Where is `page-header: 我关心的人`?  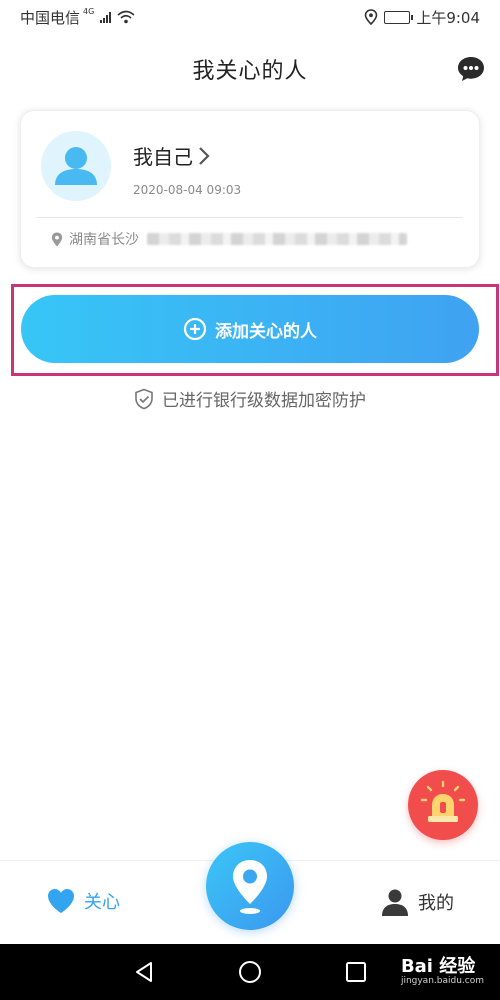 page-header: 我关心的人 is located at coordinates (250, 69).